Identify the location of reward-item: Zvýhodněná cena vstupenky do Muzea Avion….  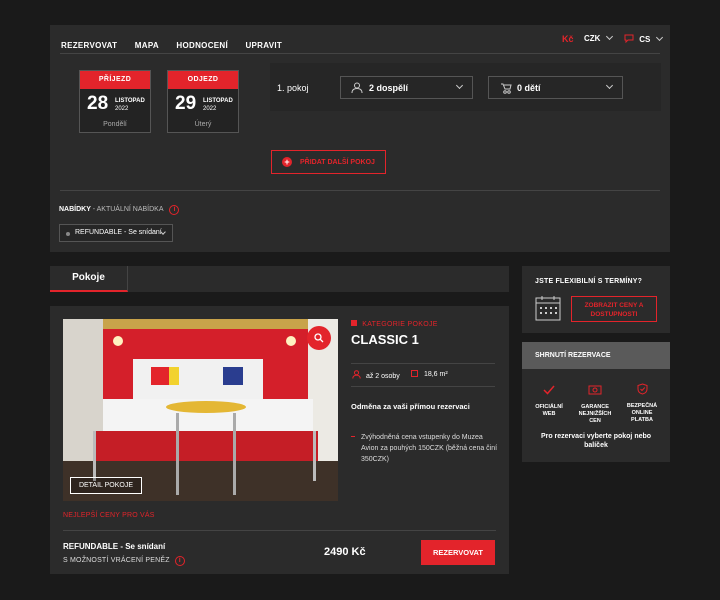
(426, 448).